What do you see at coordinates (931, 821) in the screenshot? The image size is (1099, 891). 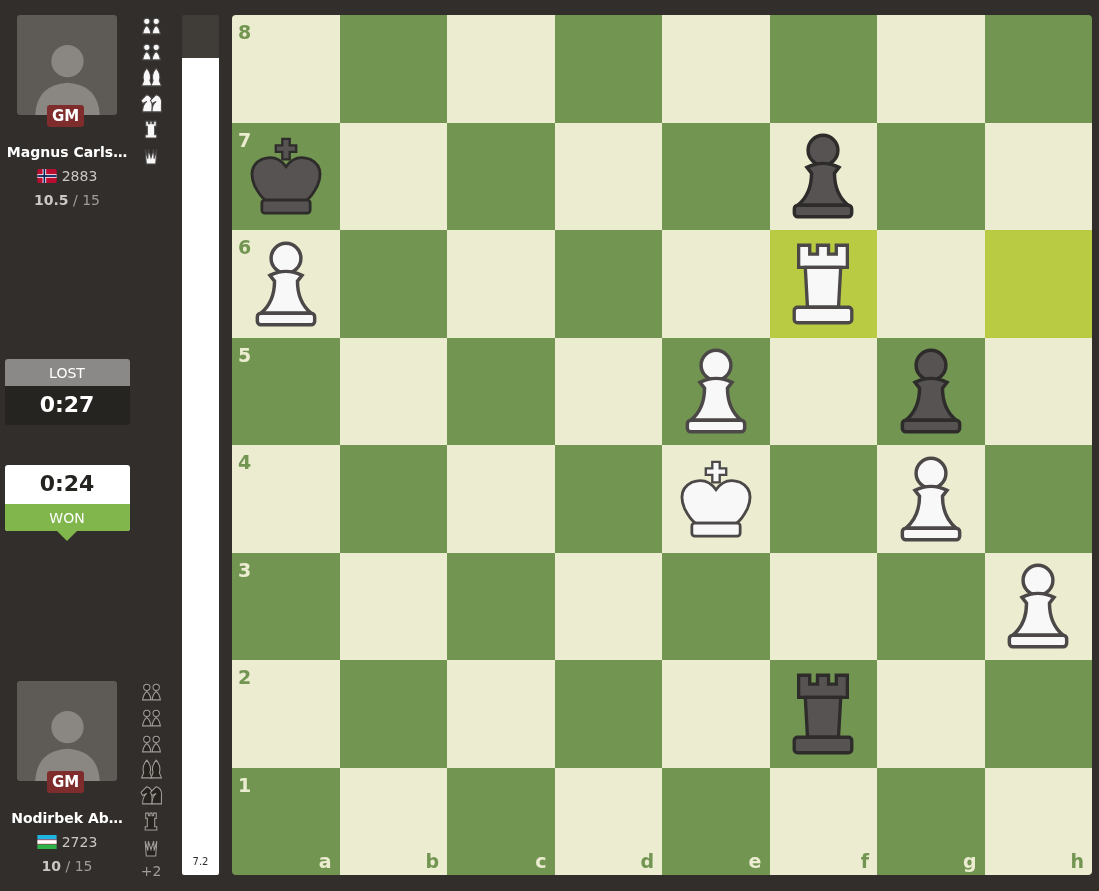 I see `board-square: g` at bounding box center [931, 821].